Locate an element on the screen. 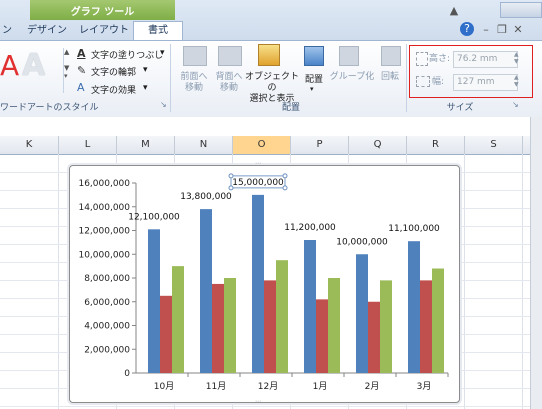  y-tick-label: 10,000,000 is located at coordinates (104, 255).